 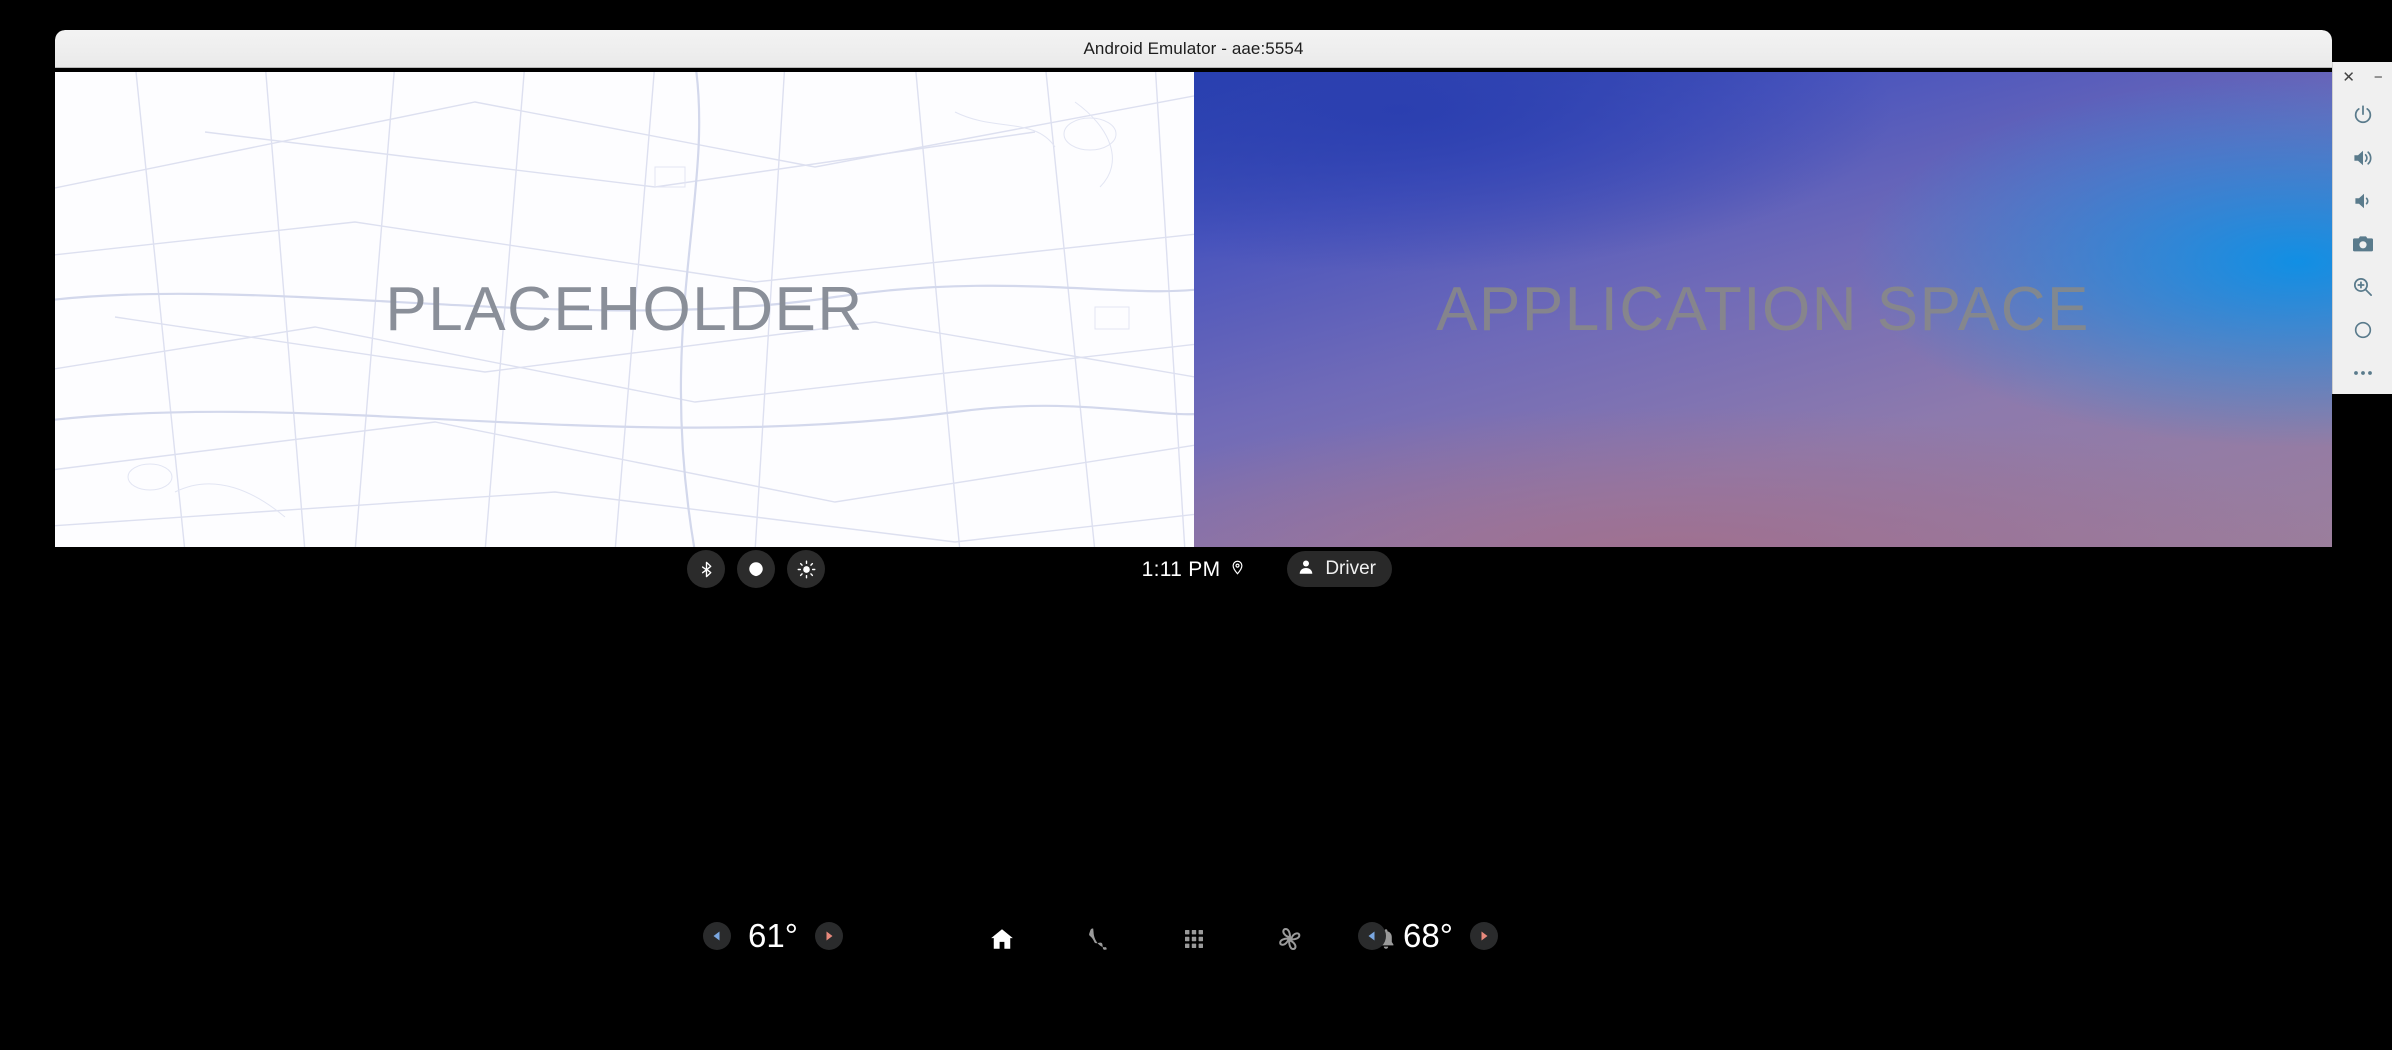 What do you see at coordinates (2362, 243) in the screenshot?
I see `screenshot-camera-icon` at bounding box center [2362, 243].